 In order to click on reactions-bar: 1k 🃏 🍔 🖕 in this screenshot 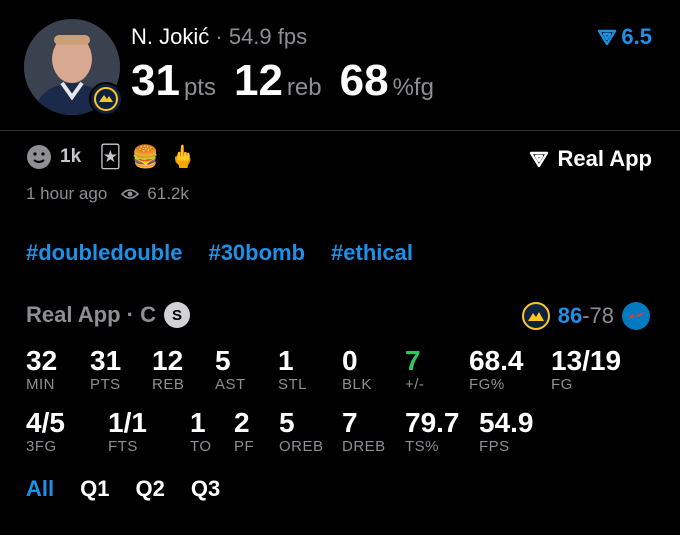, I will do `click(111, 157)`.